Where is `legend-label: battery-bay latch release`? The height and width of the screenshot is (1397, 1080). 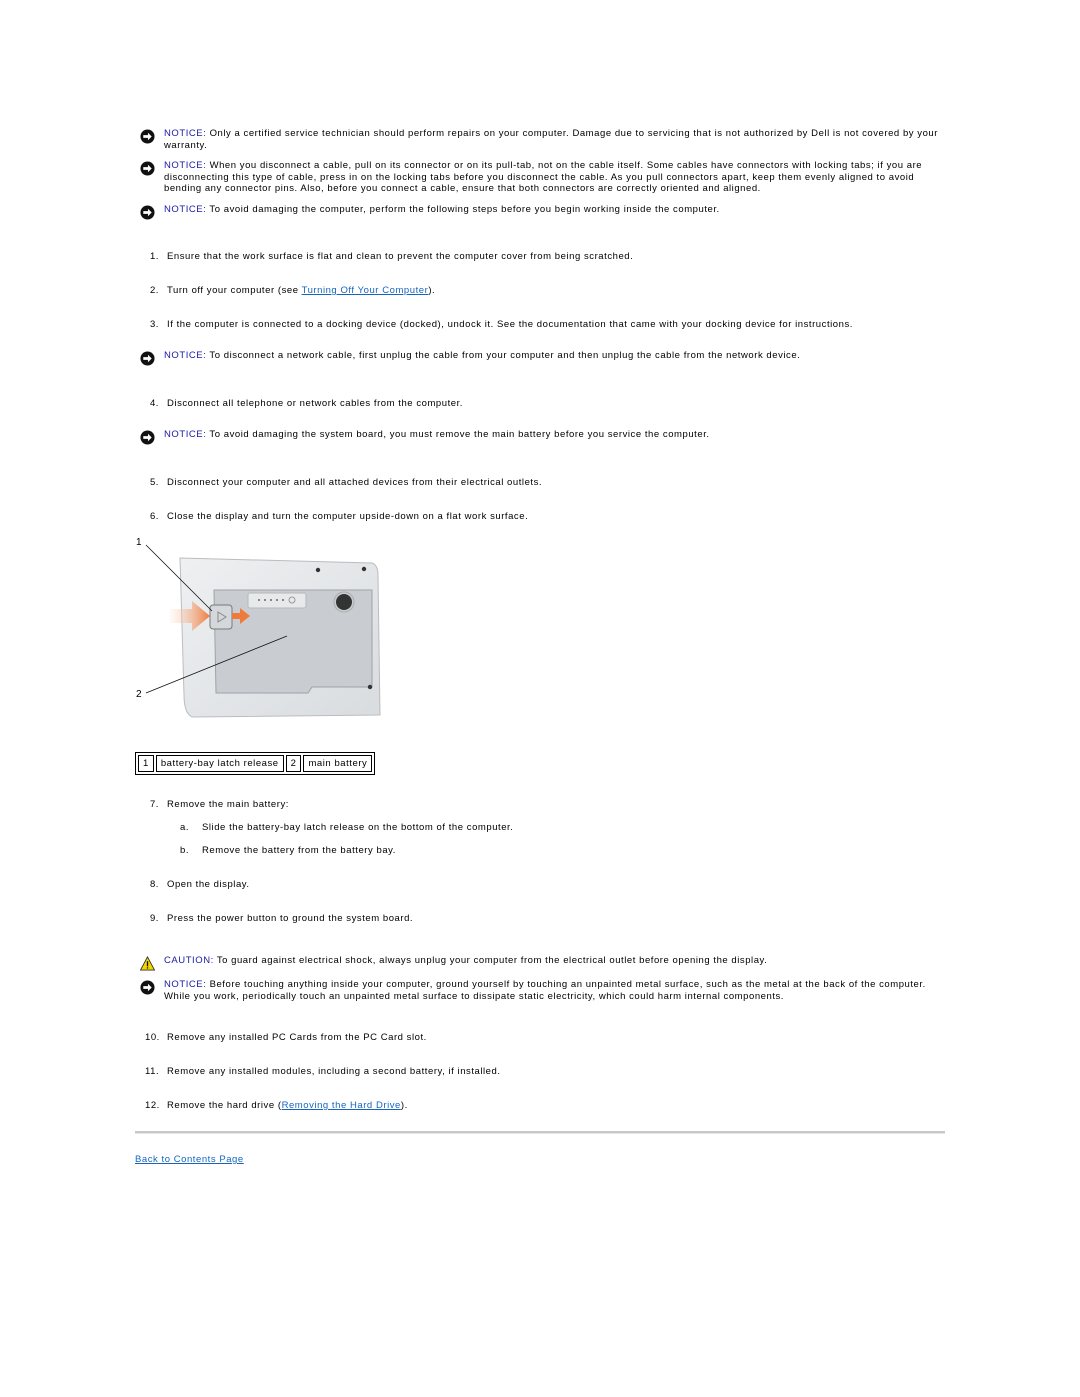 legend-label: battery-bay latch release is located at coordinates (219, 763).